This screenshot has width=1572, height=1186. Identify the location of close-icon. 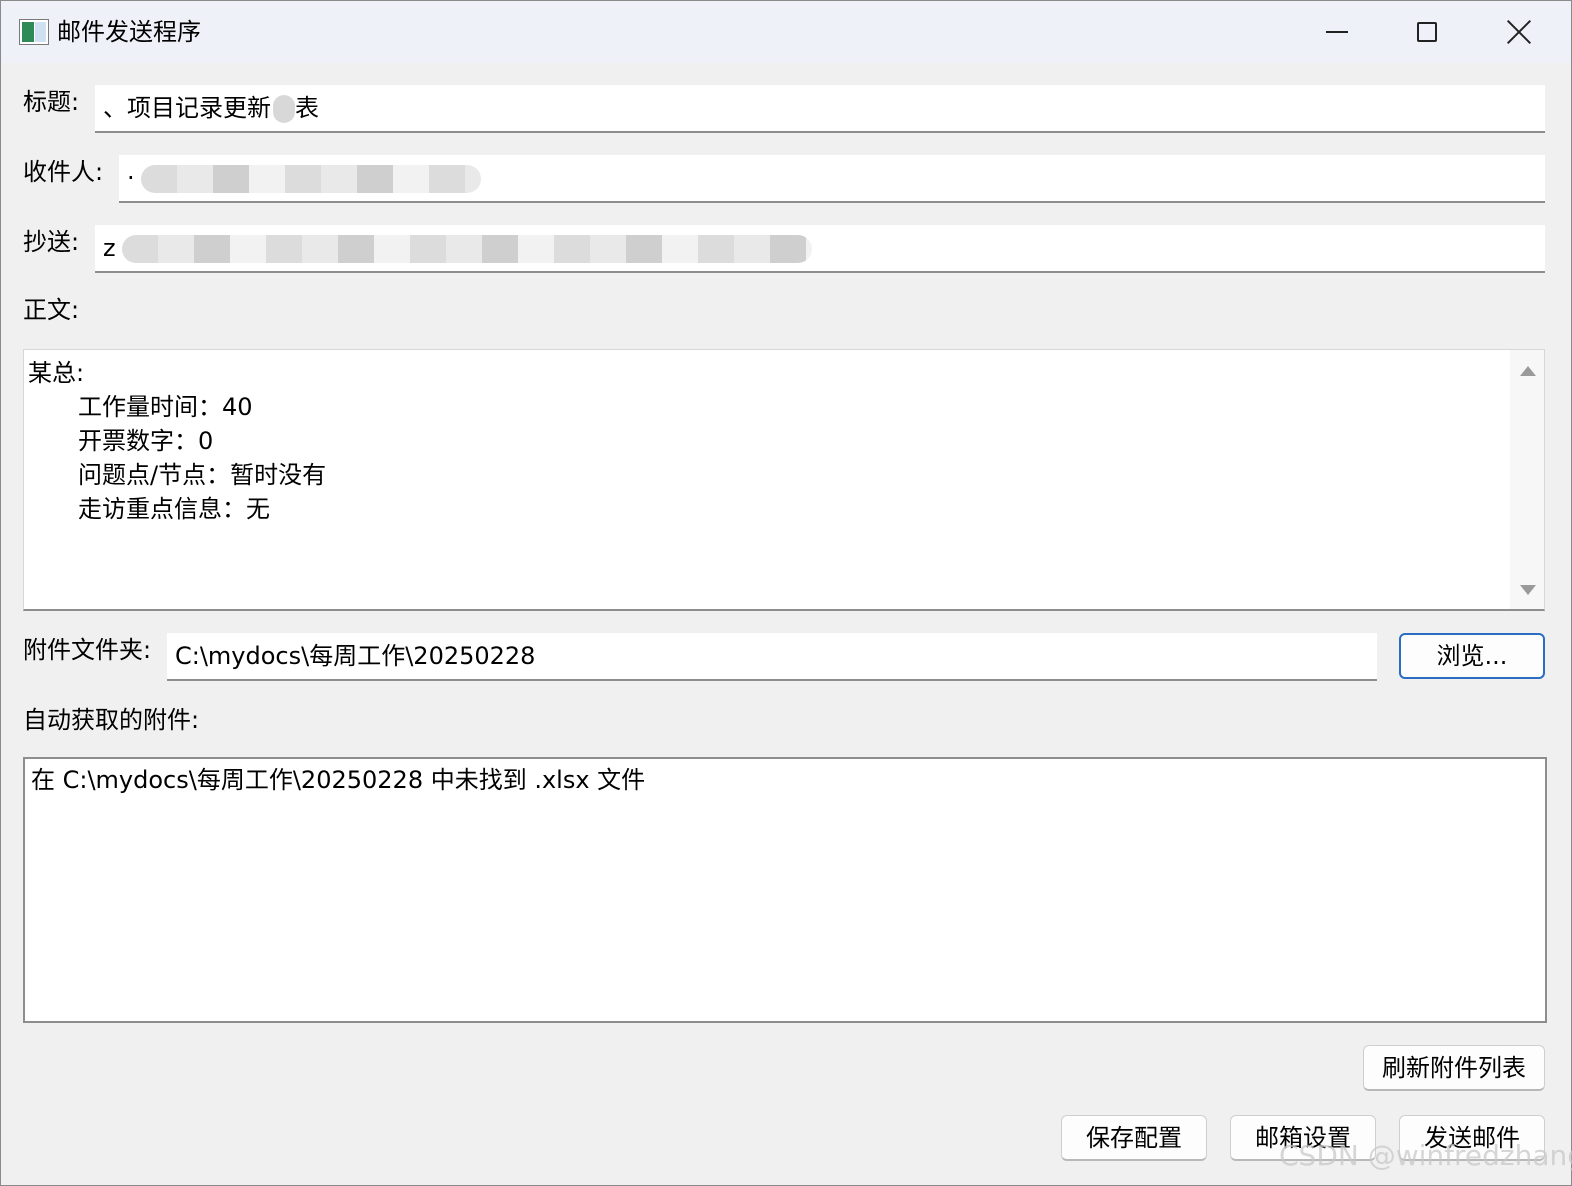
(1519, 32).